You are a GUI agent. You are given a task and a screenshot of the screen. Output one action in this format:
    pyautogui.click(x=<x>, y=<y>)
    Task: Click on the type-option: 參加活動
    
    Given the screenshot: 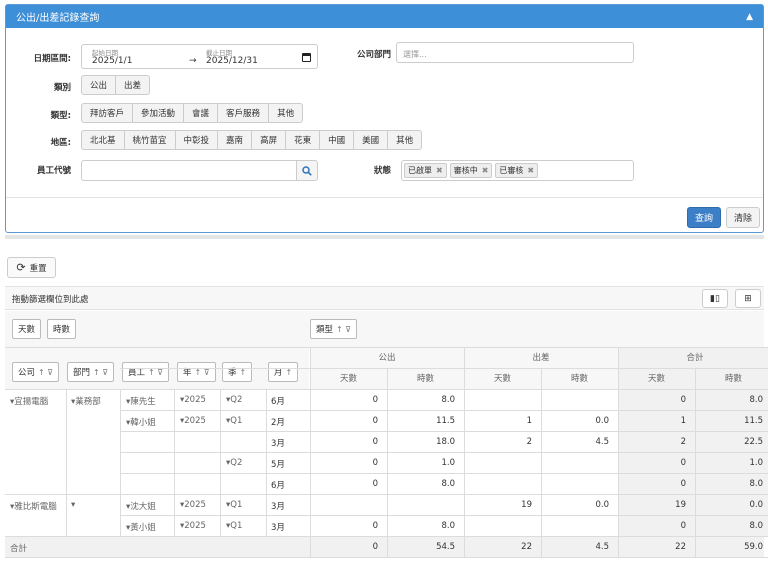 What is the action you would take?
    pyautogui.click(x=158, y=113)
    